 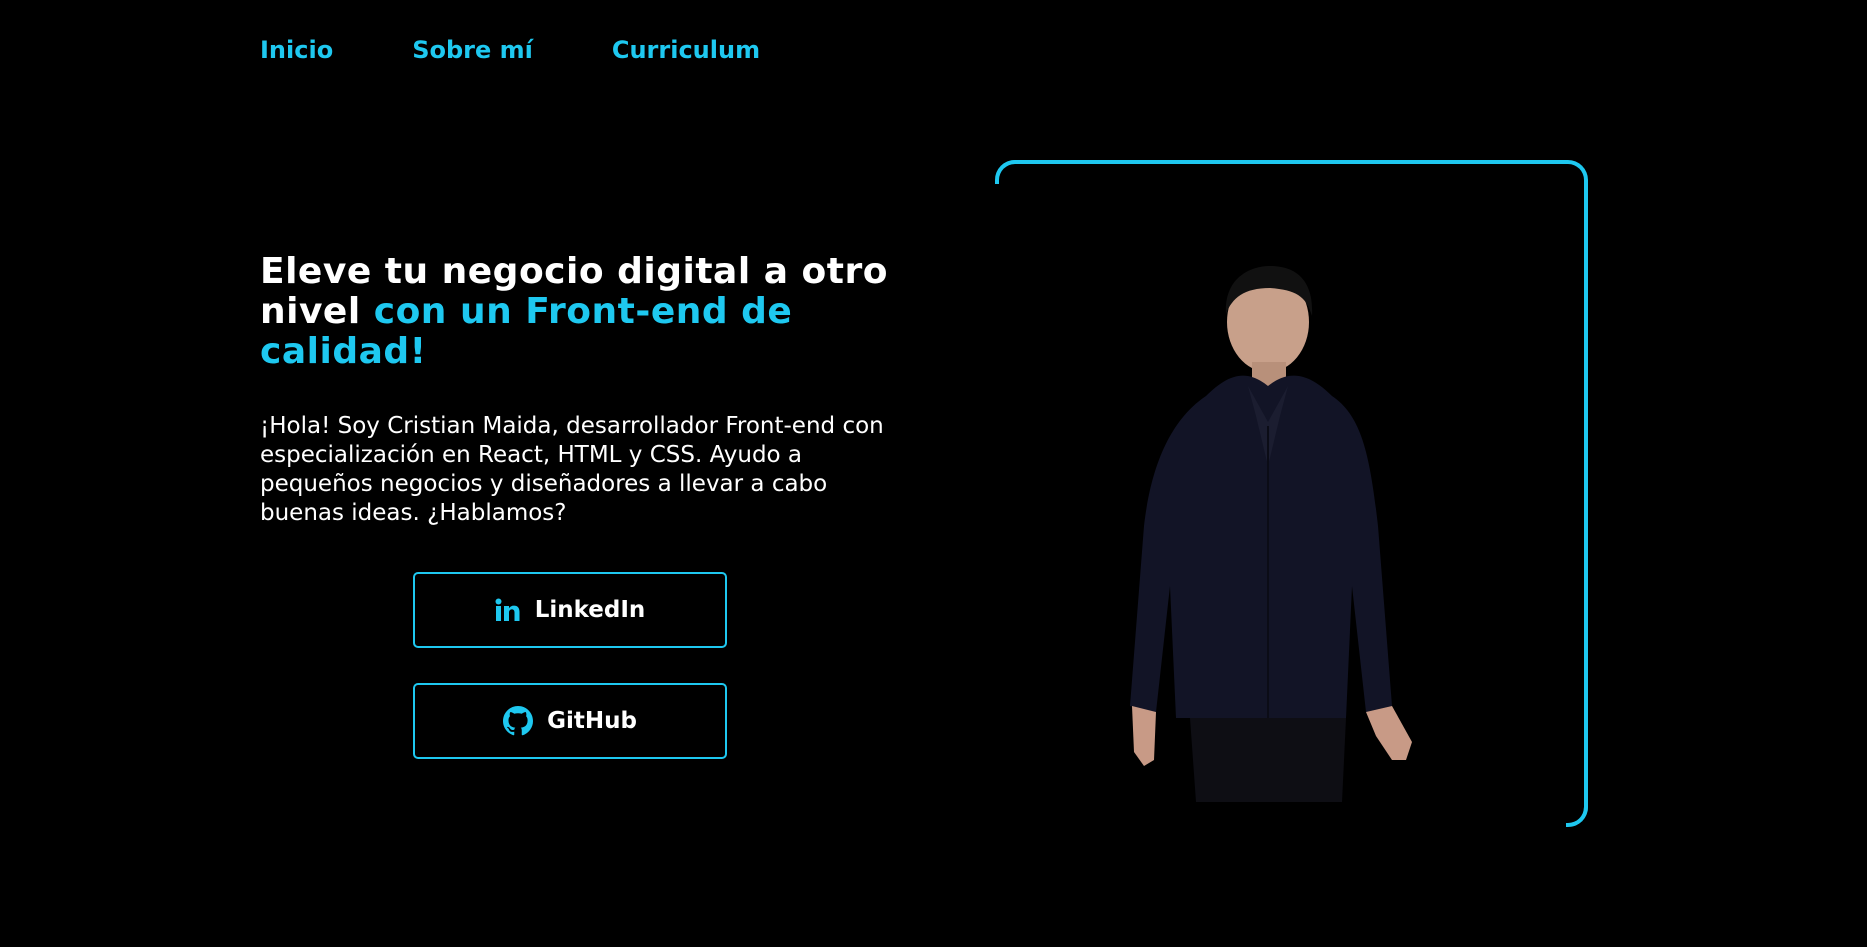 I want to click on github-label: GitHub, so click(x=592, y=721).